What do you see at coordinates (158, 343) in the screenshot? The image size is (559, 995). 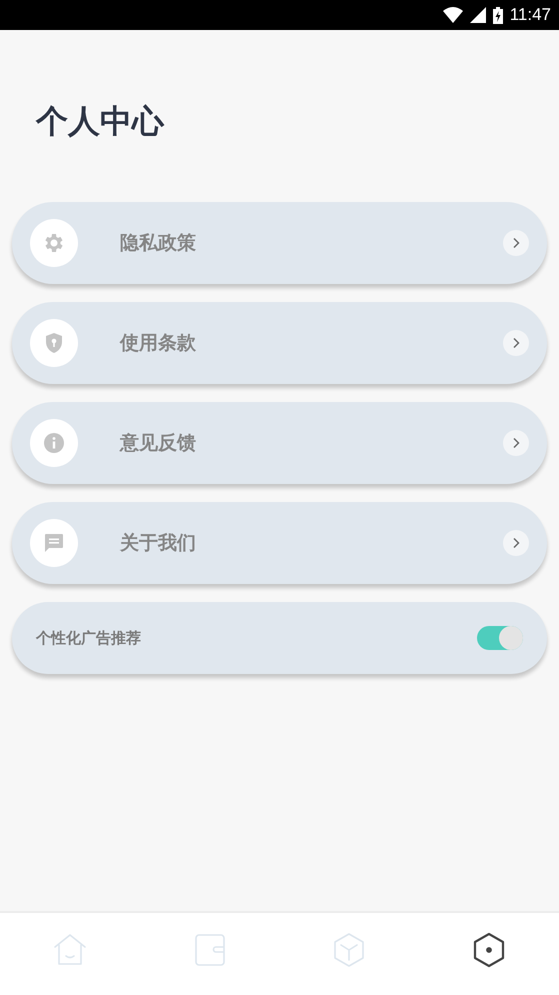 I see `menu-label: 使用条款` at bounding box center [158, 343].